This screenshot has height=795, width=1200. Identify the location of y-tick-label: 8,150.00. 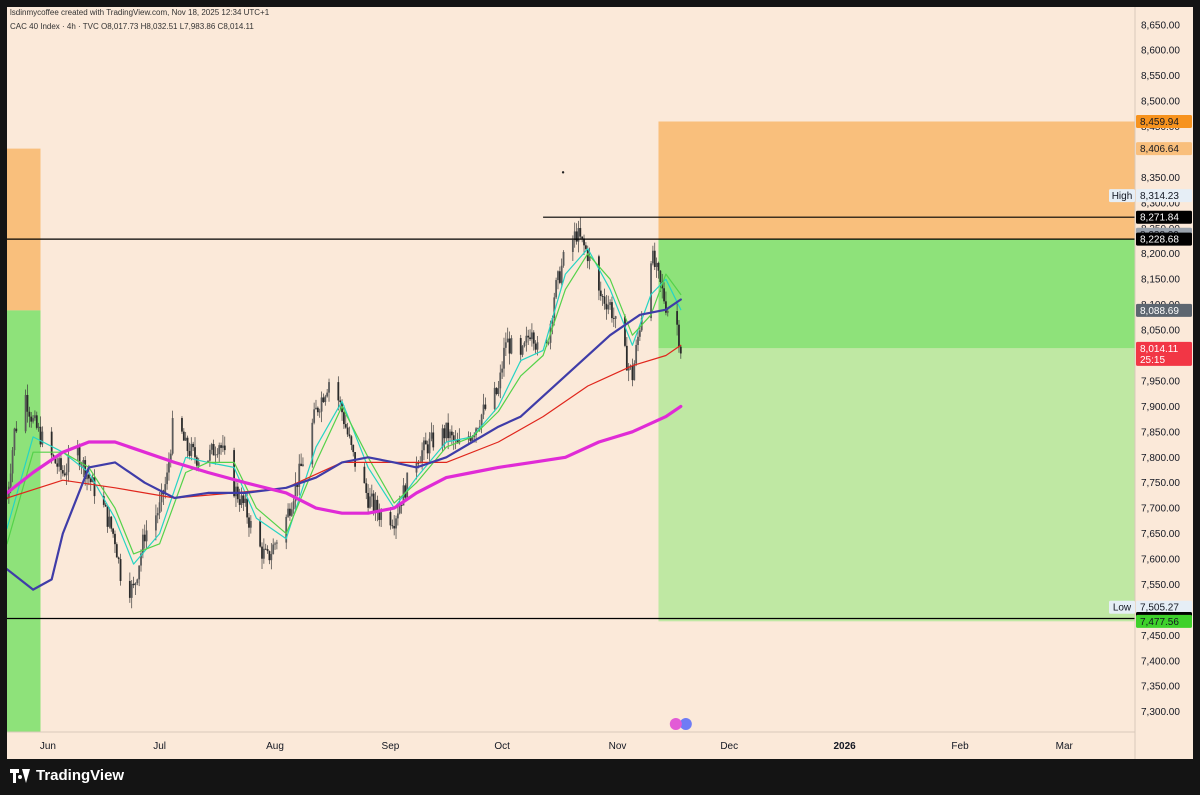
(1160, 280).